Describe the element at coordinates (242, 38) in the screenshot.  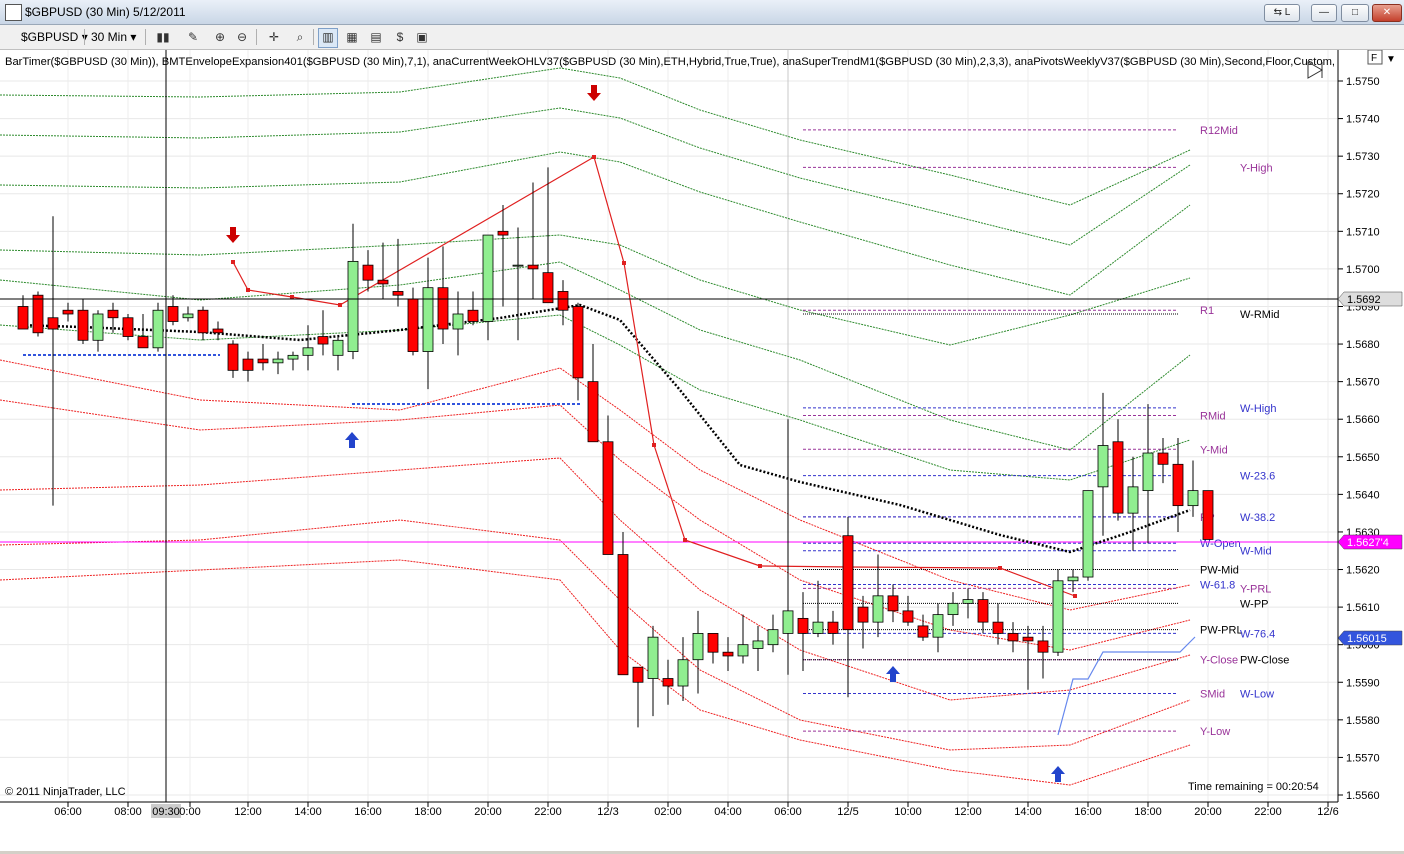
I see `zoom-out-button: ⊖` at that location.